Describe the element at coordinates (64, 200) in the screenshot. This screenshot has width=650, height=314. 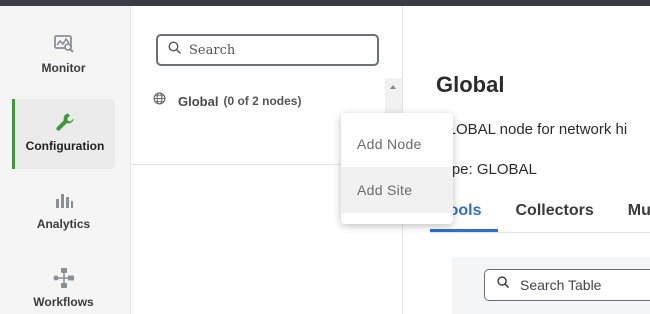
I see `bar-chart-icon` at that location.